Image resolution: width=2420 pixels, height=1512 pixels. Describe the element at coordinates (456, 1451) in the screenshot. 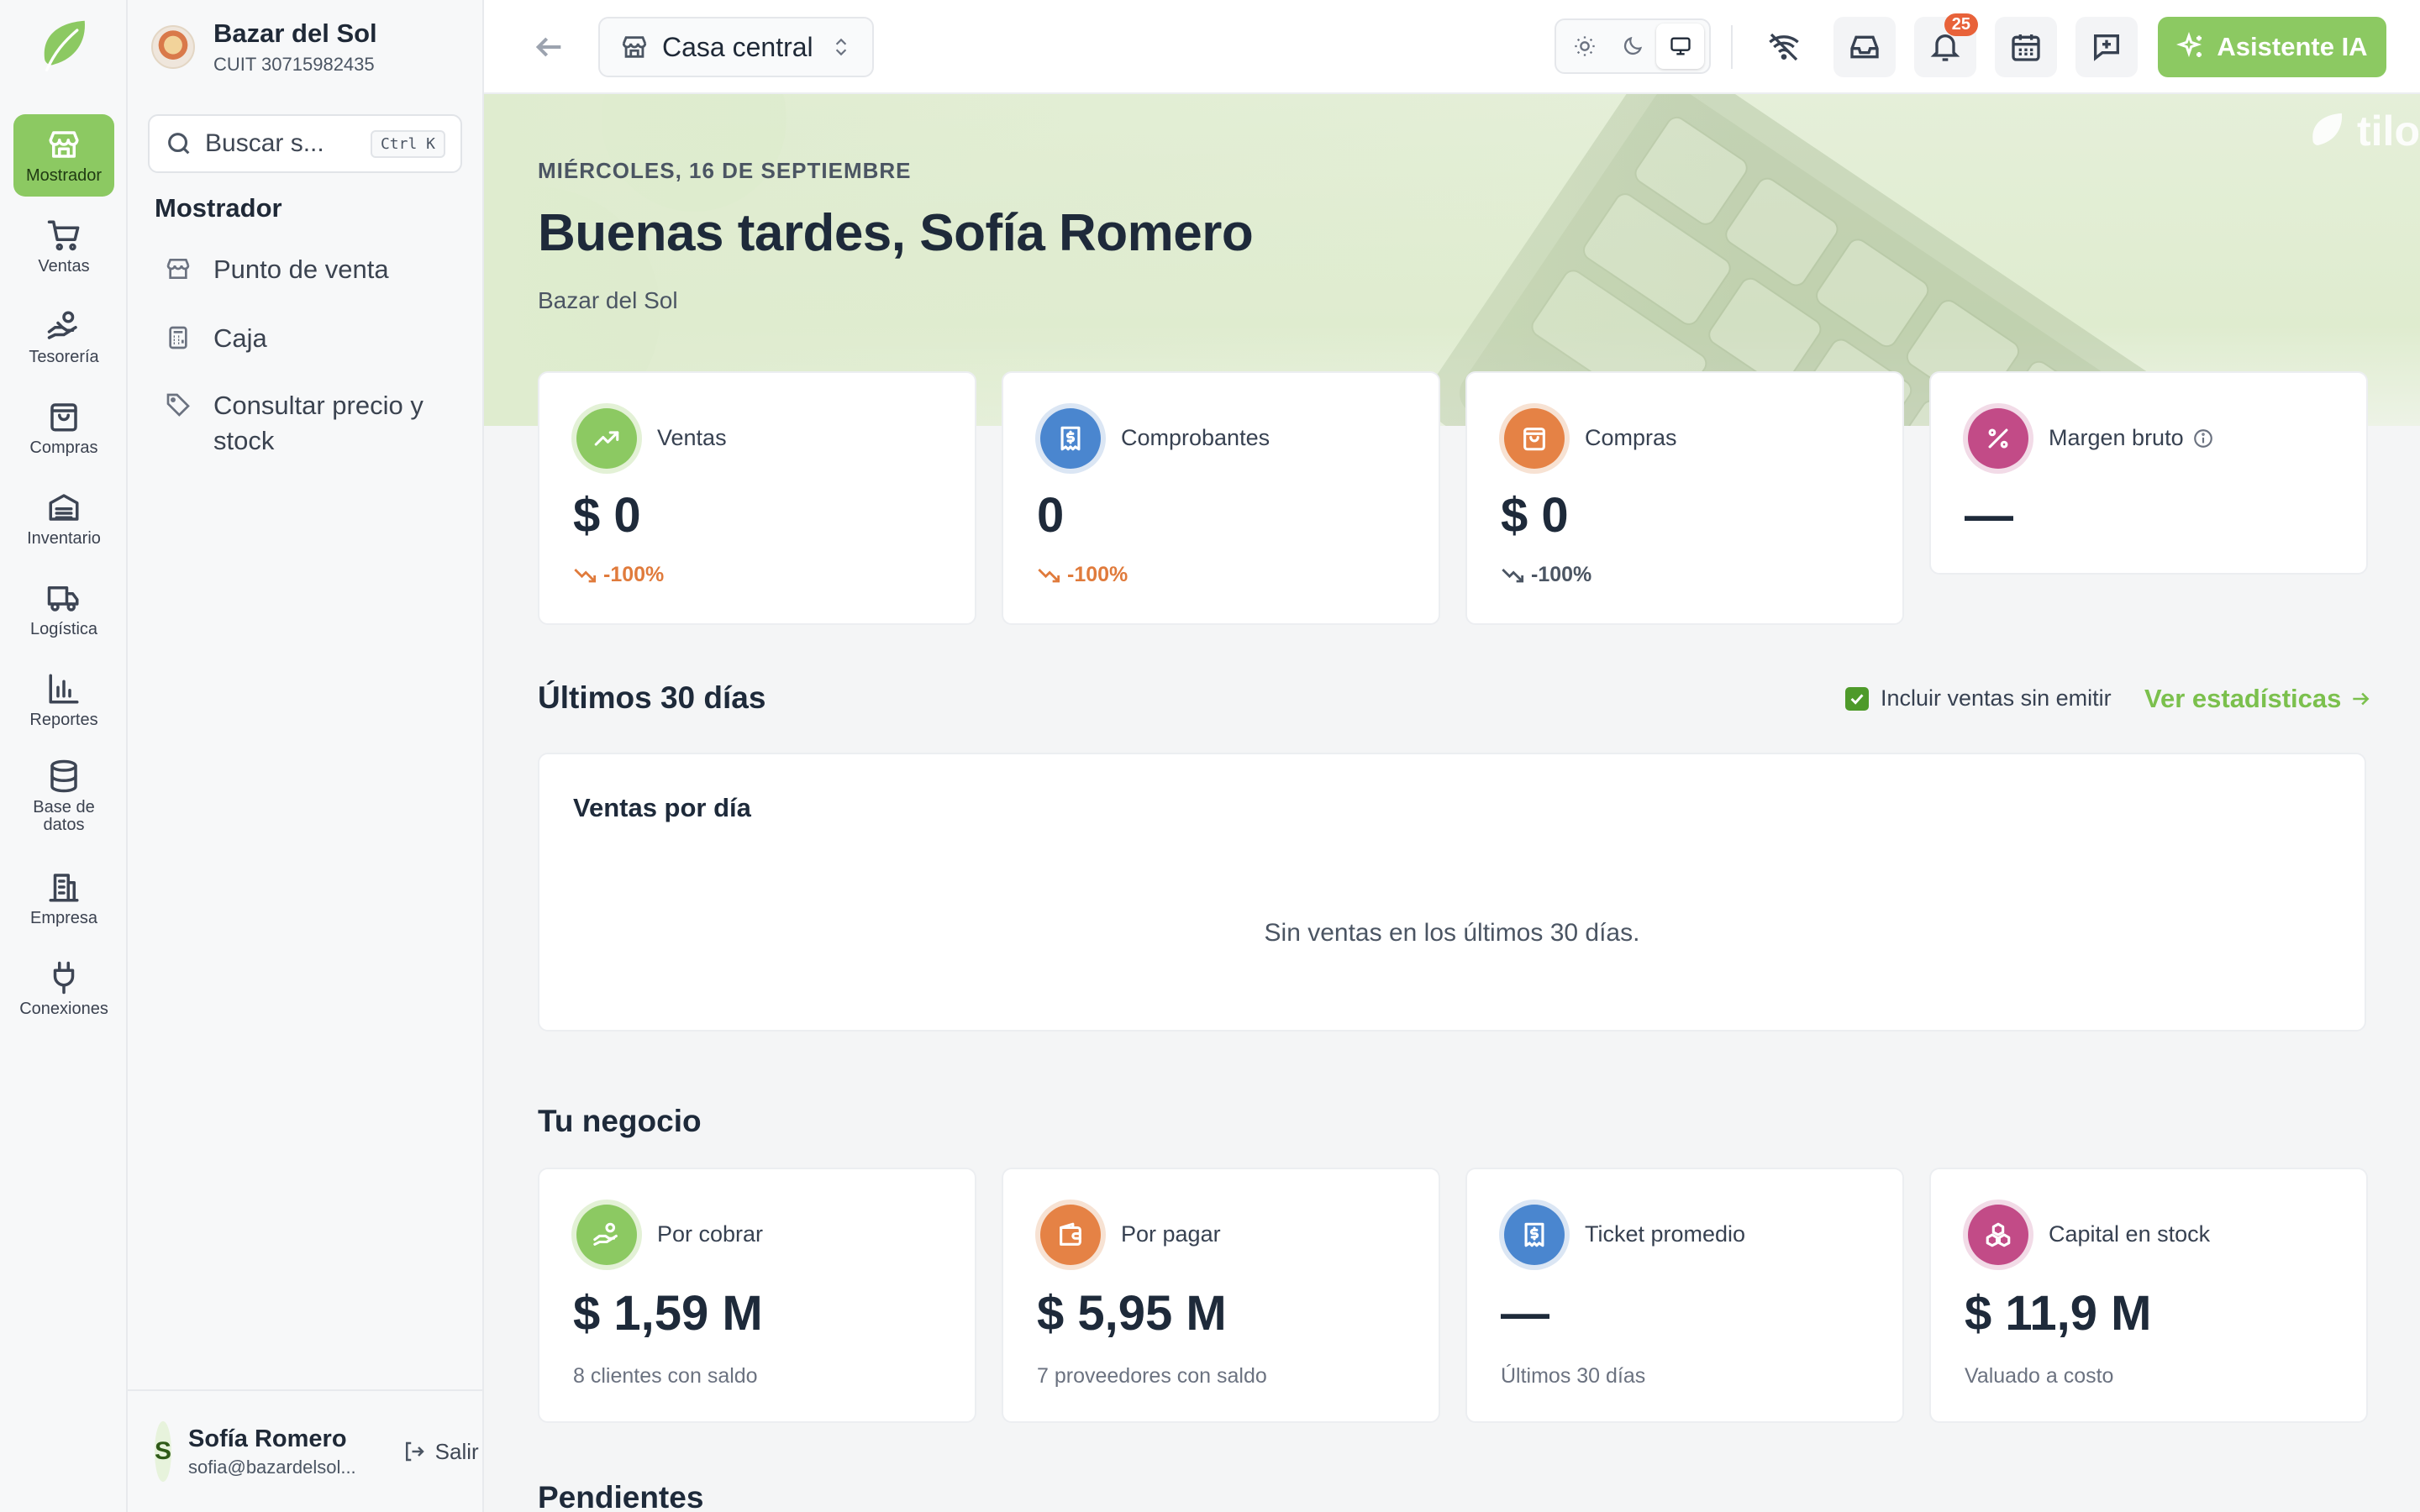

I see `logout-label: Salir` at that location.